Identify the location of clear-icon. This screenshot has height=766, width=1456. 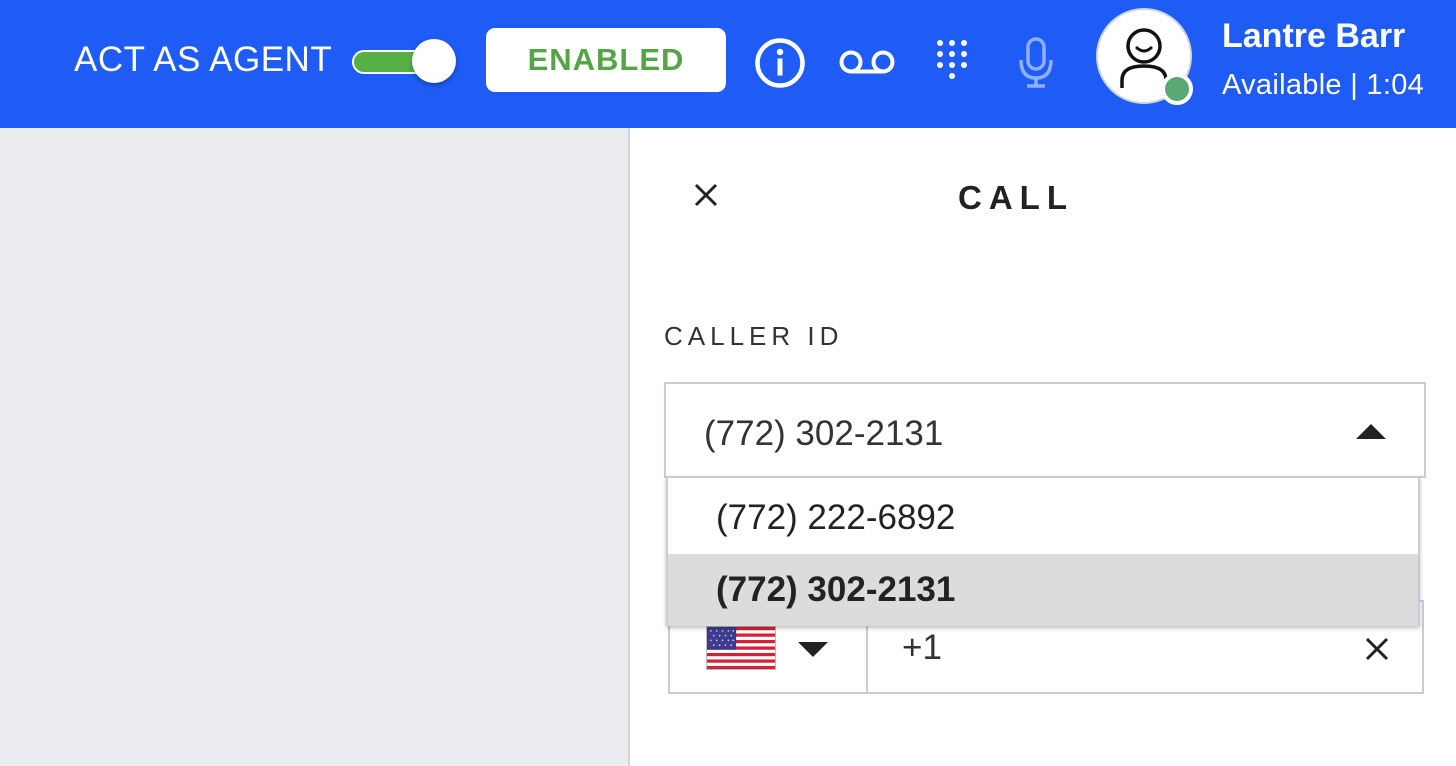
(1377, 649).